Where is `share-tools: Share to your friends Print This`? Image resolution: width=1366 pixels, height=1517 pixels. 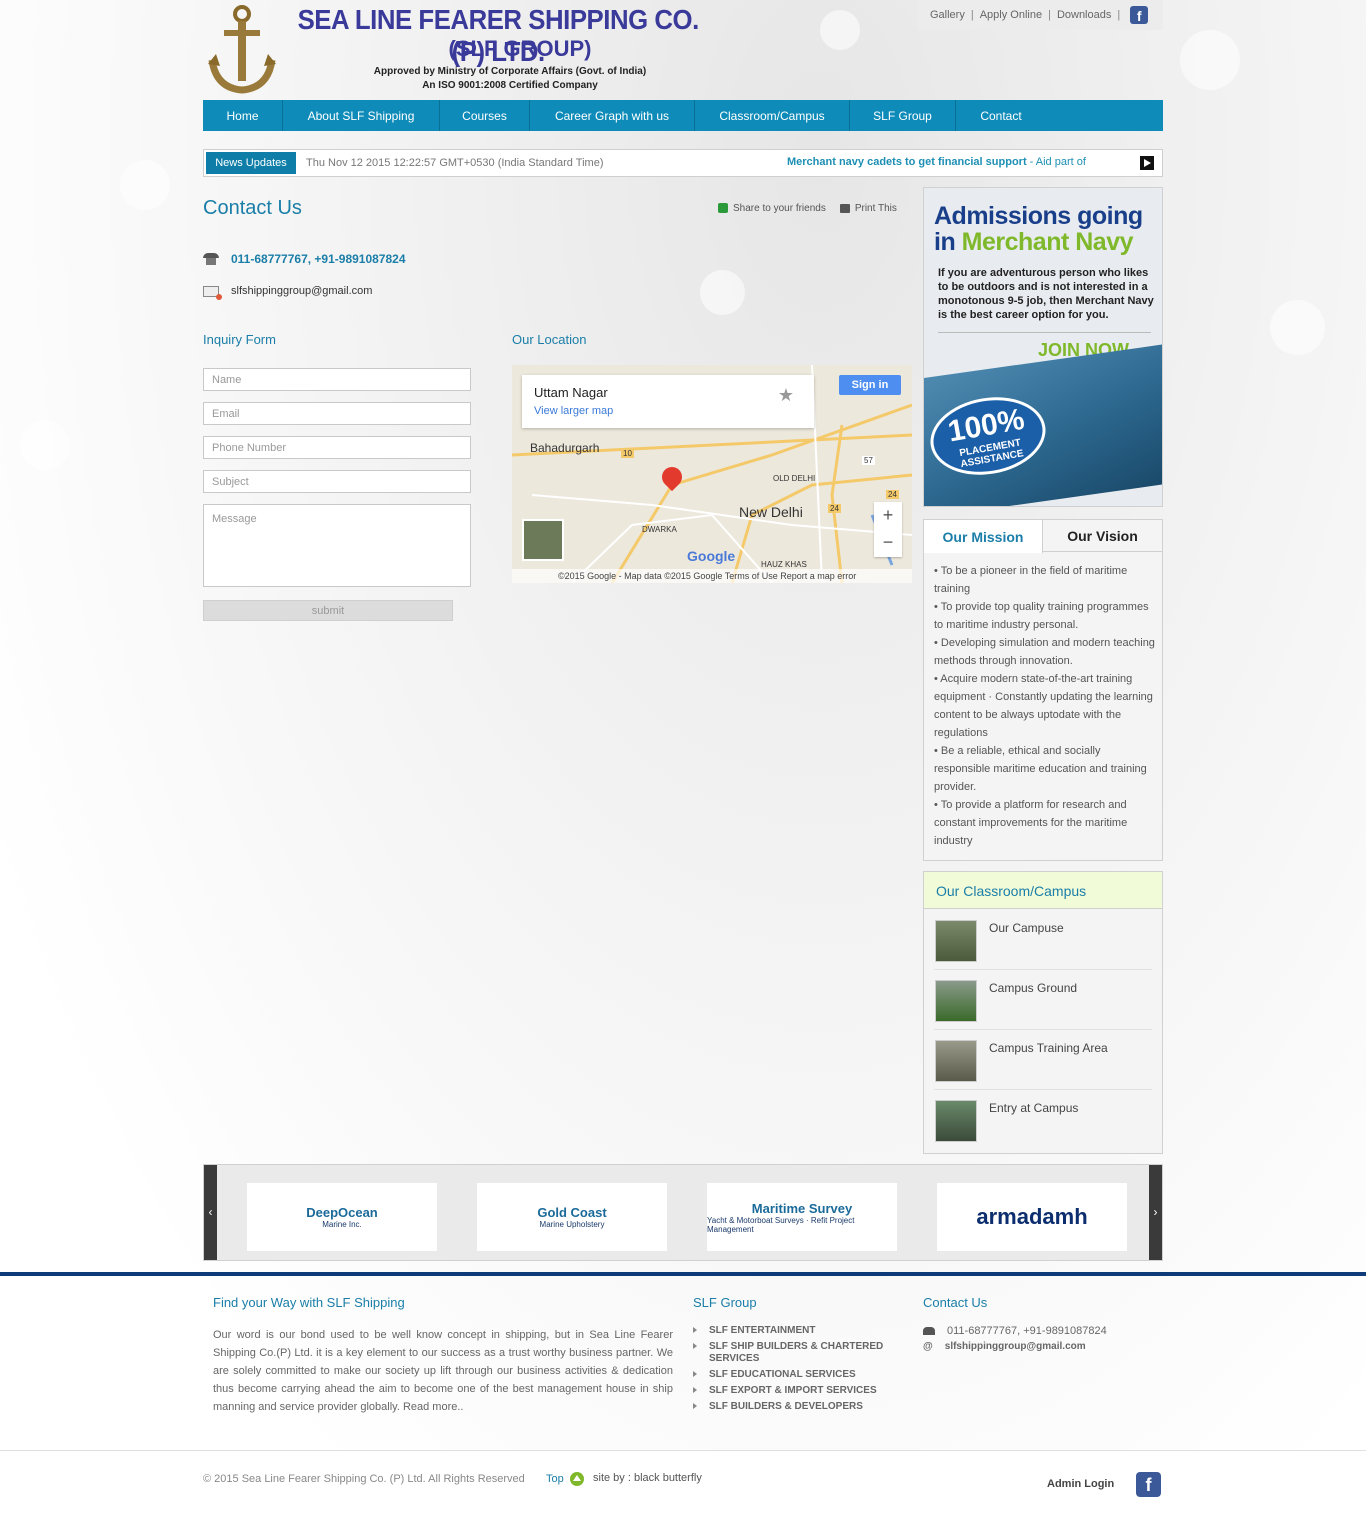 share-tools: Share to your friends Print This is located at coordinates (807, 208).